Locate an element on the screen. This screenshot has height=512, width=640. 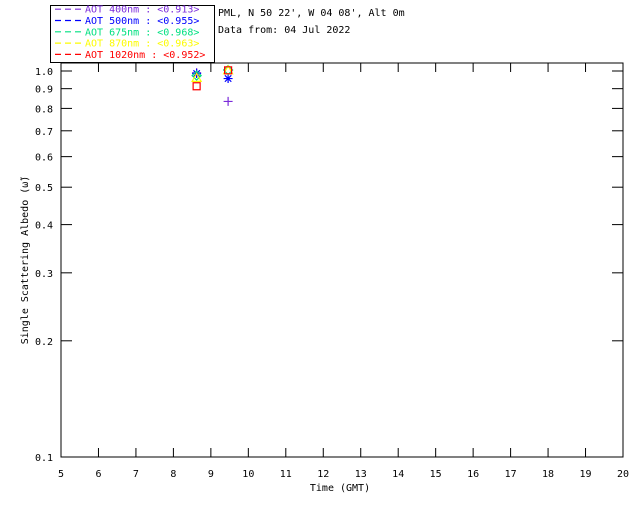
x-tick-label: 19 is located at coordinates (586, 474).